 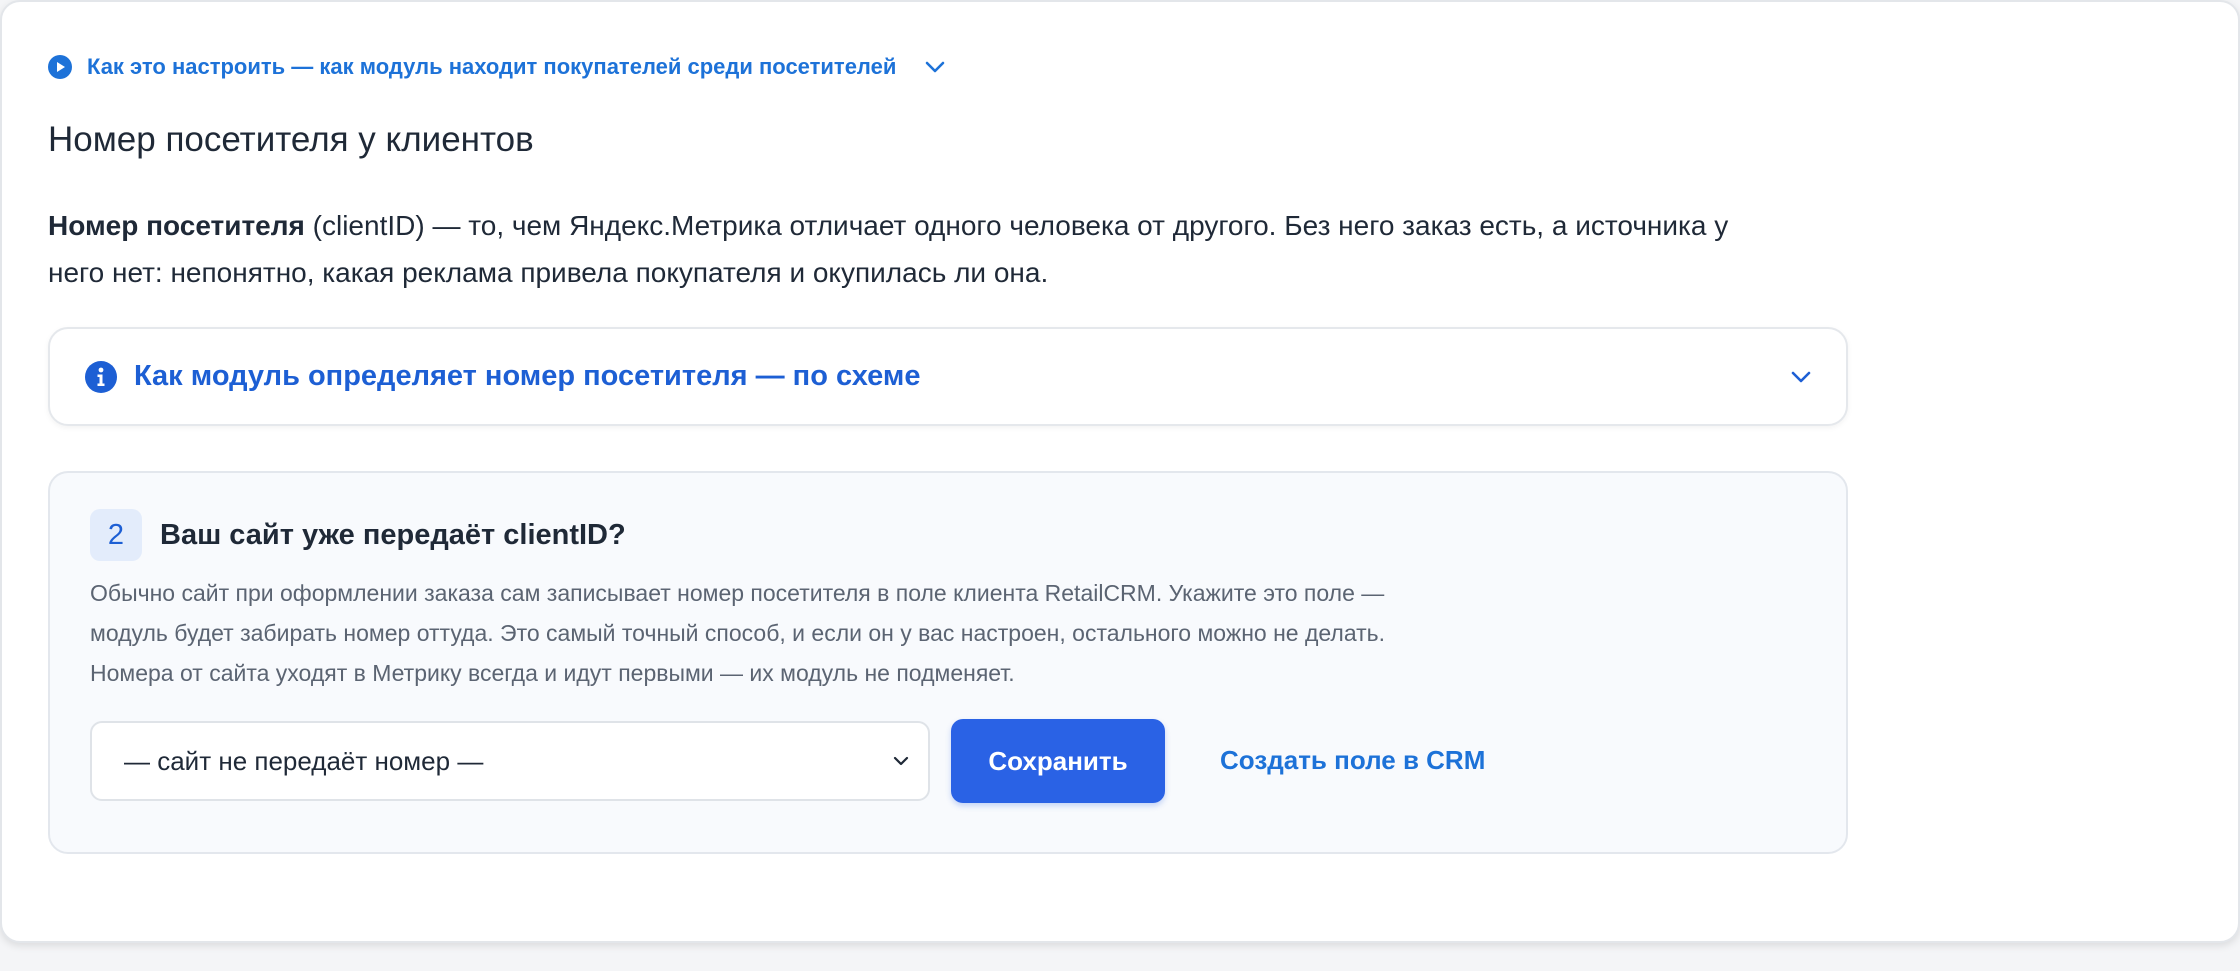 I want to click on select-value: — сайт не передаёт номер —, so click(x=304, y=760).